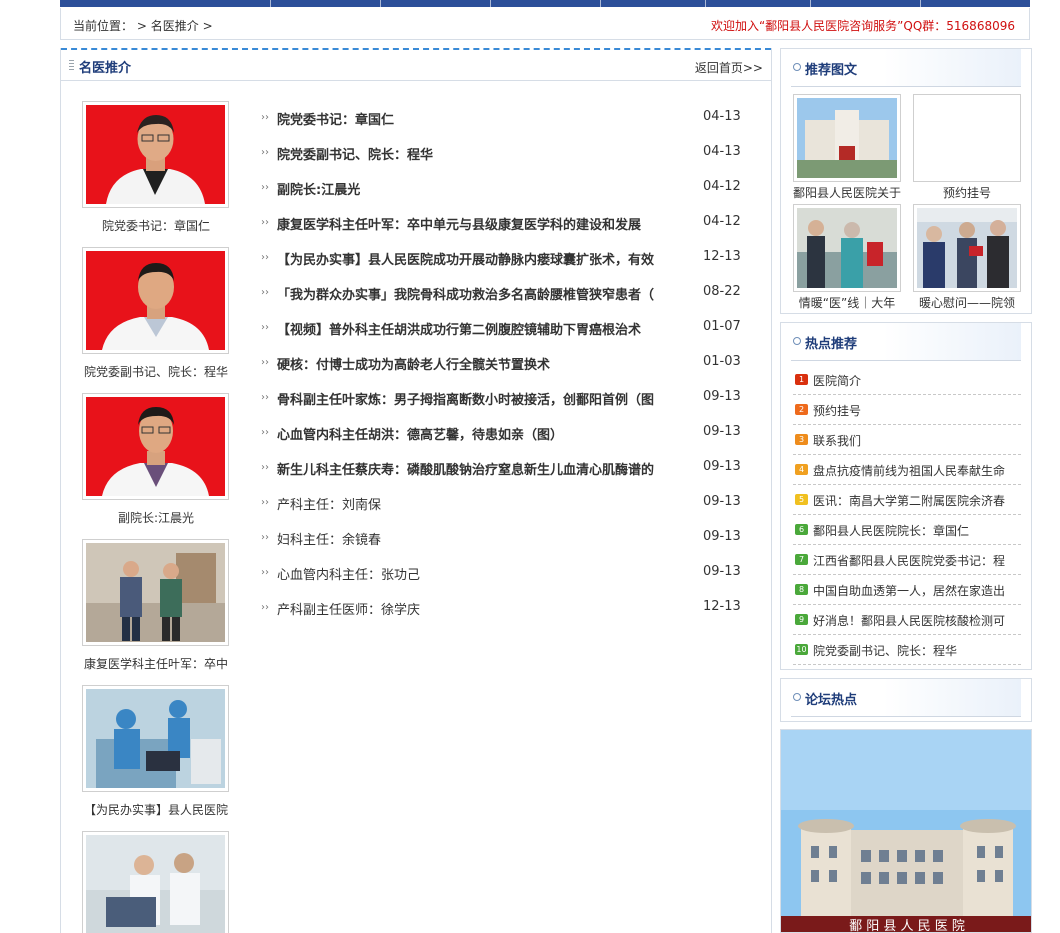 The image size is (1060, 933). What do you see at coordinates (143, 25) in the screenshot?
I see `breadcrumb: 当前位置： > 名医推介 >` at bounding box center [143, 25].